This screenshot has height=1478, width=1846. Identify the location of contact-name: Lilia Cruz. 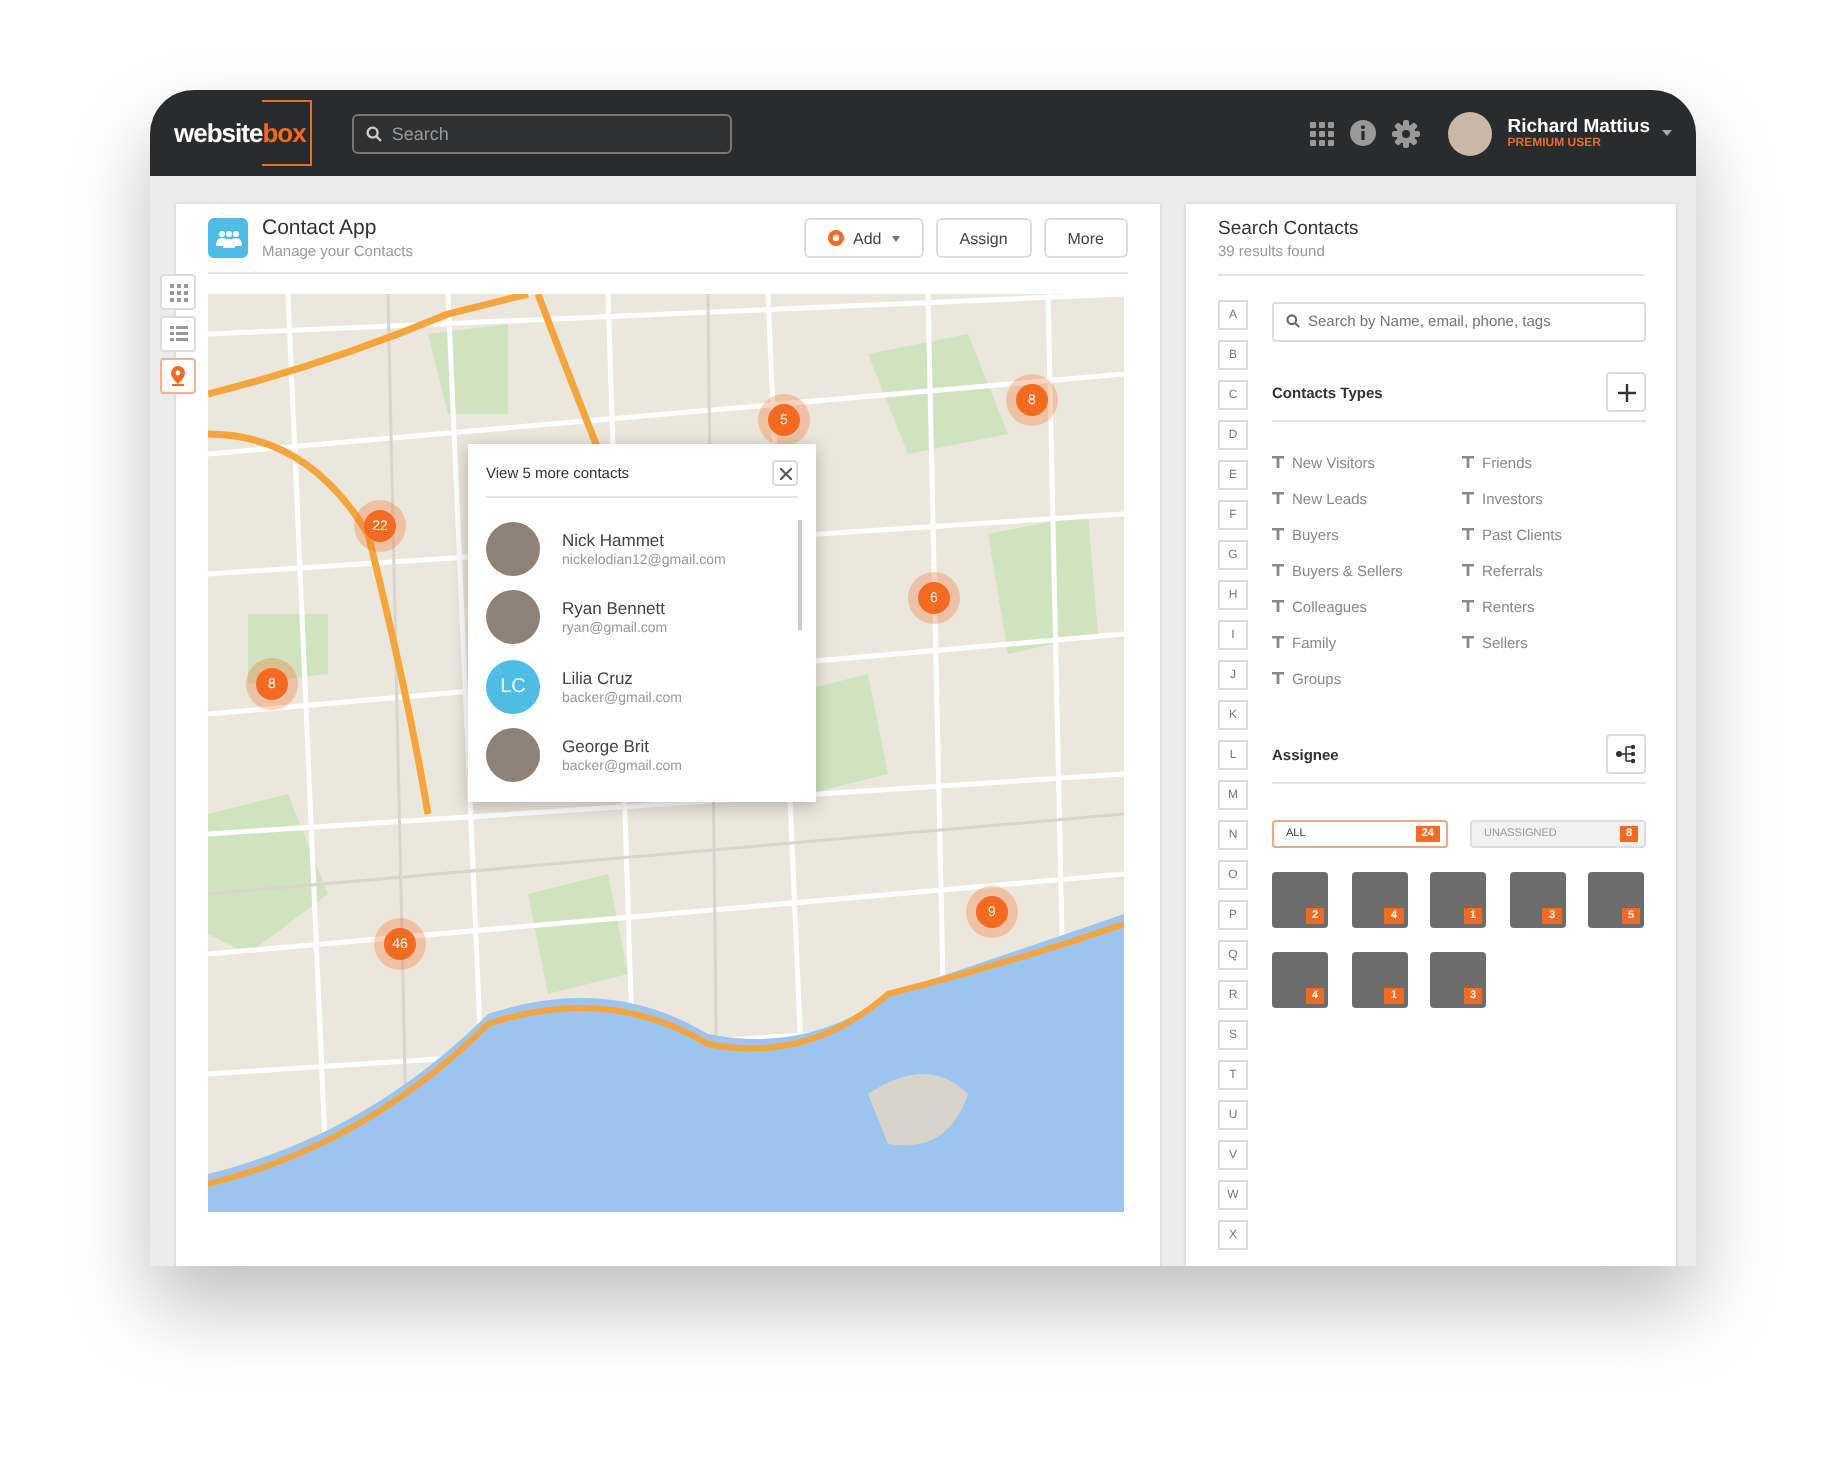
(622, 677).